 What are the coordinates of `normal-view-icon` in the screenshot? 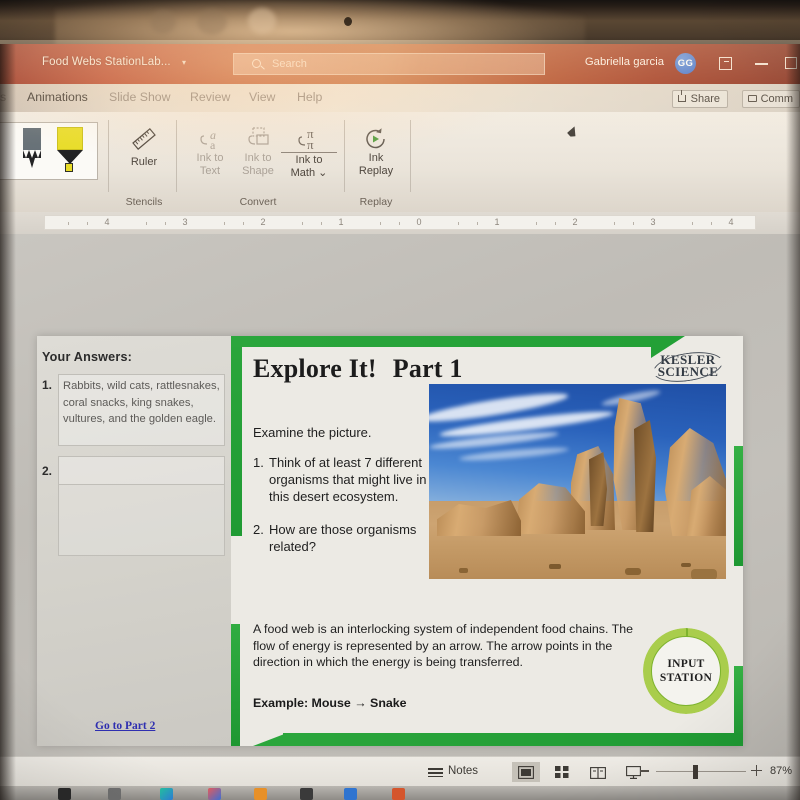 It's located at (526, 772).